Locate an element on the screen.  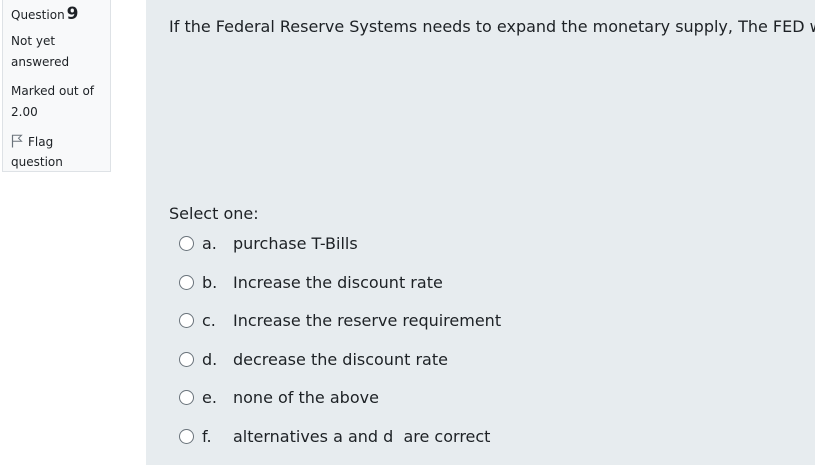
option-text: none of the above is located at coordinates (306, 398).